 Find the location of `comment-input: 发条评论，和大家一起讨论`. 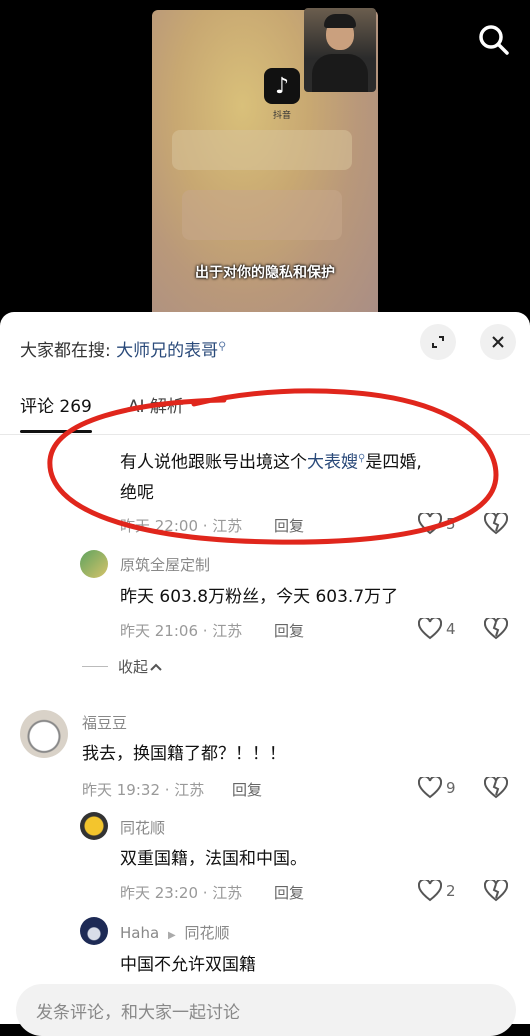

comment-input: 发条评论，和大家一起讨论 is located at coordinates (266, 1010).